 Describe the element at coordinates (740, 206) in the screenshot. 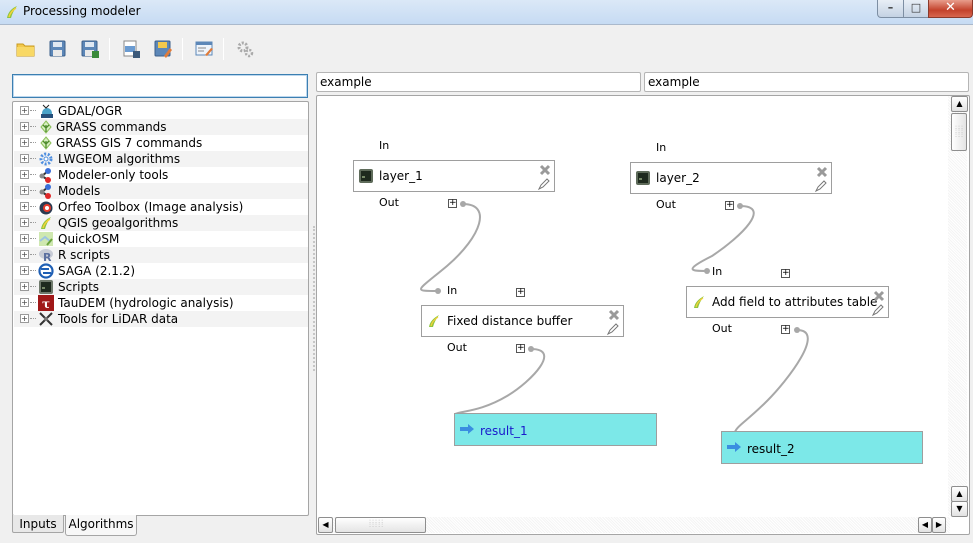

I see `link-endpoint` at that location.